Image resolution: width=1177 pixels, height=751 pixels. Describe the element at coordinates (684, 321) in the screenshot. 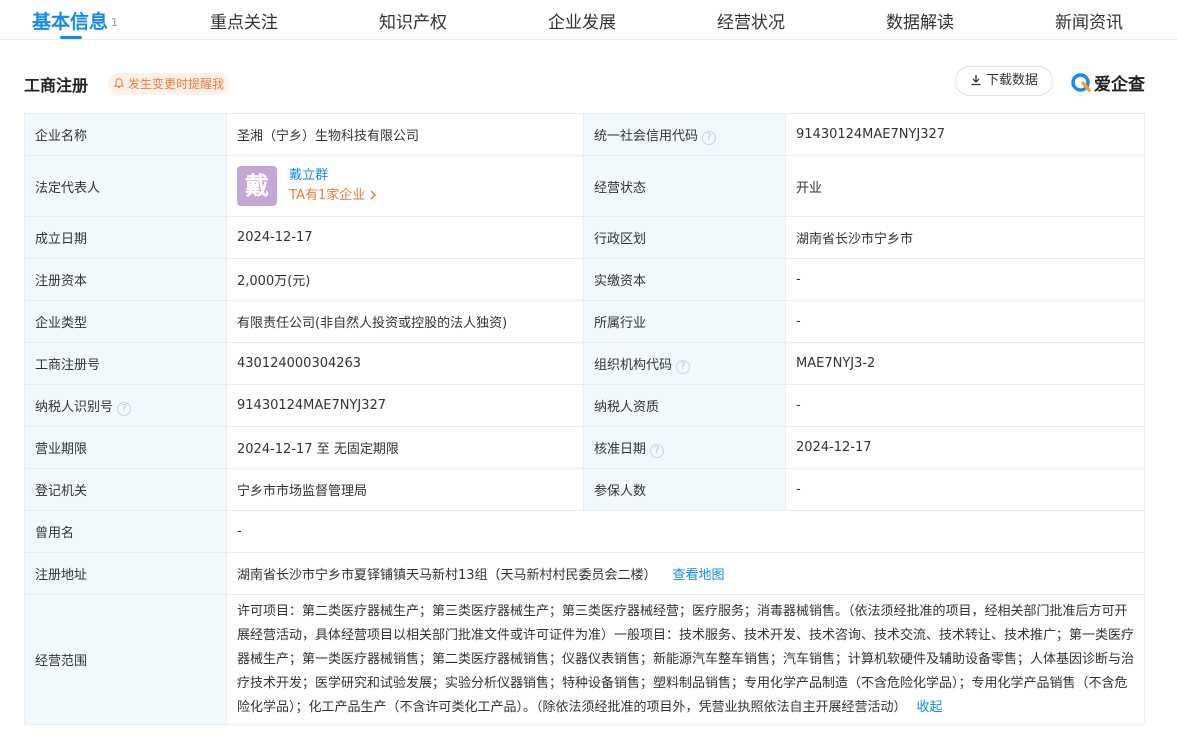

I see `industry-label: 所属行业` at that location.